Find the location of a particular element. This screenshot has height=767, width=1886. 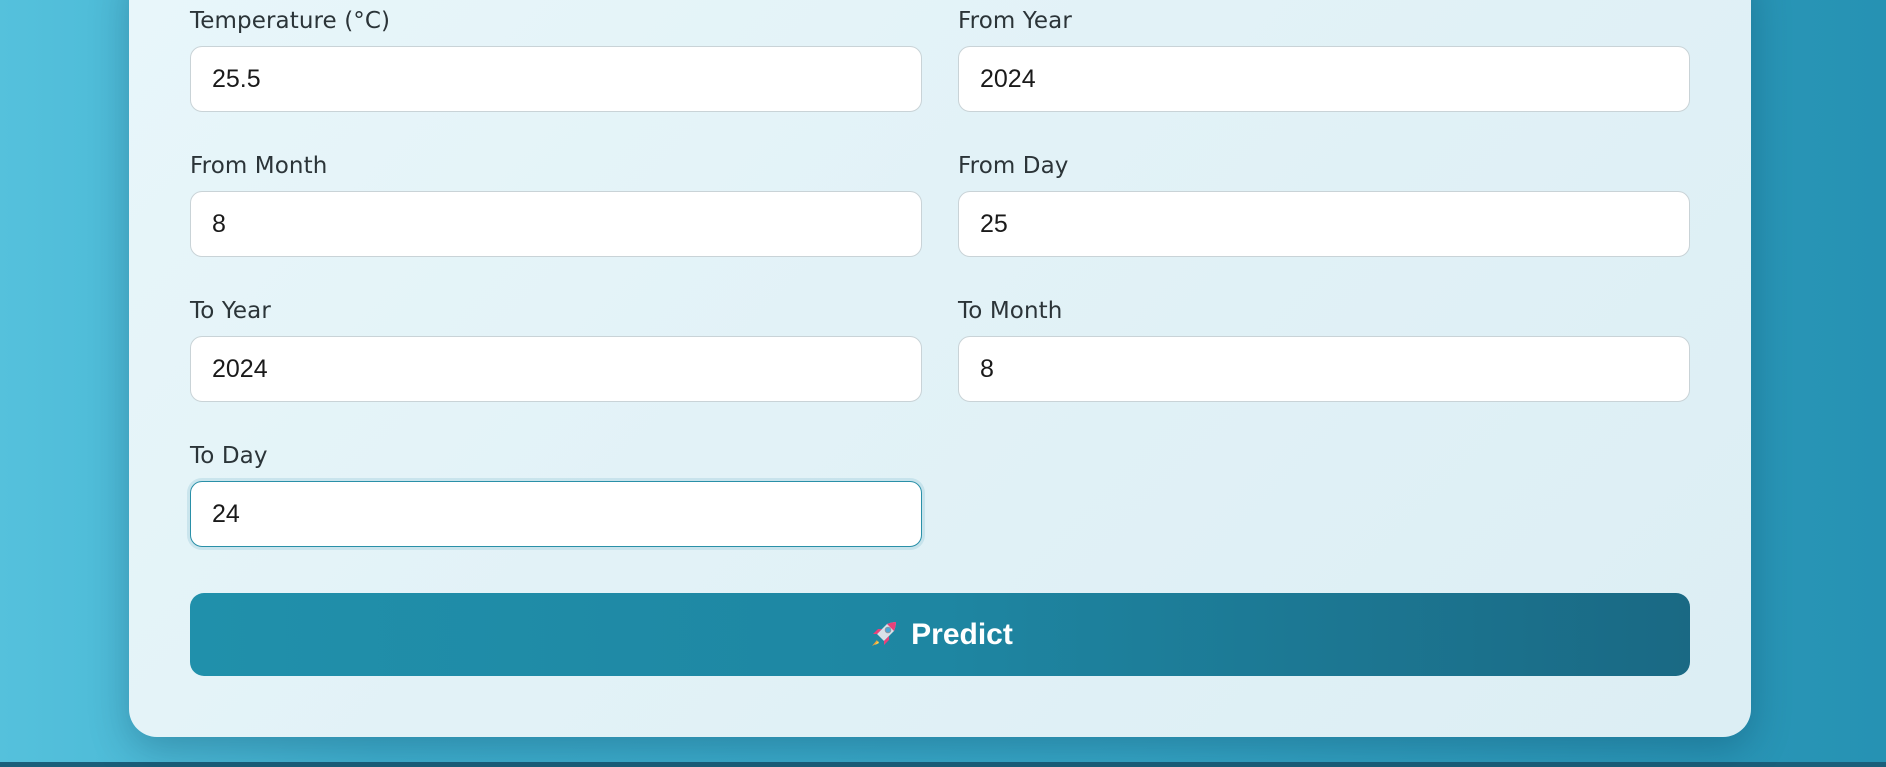

from-year-label: From Year is located at coordinates (1015, 21).